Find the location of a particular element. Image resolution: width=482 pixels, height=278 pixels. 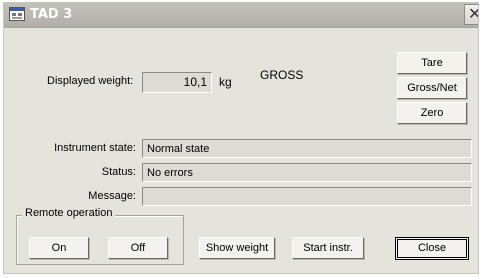

on-button: On is located at coordinates (59, 248).